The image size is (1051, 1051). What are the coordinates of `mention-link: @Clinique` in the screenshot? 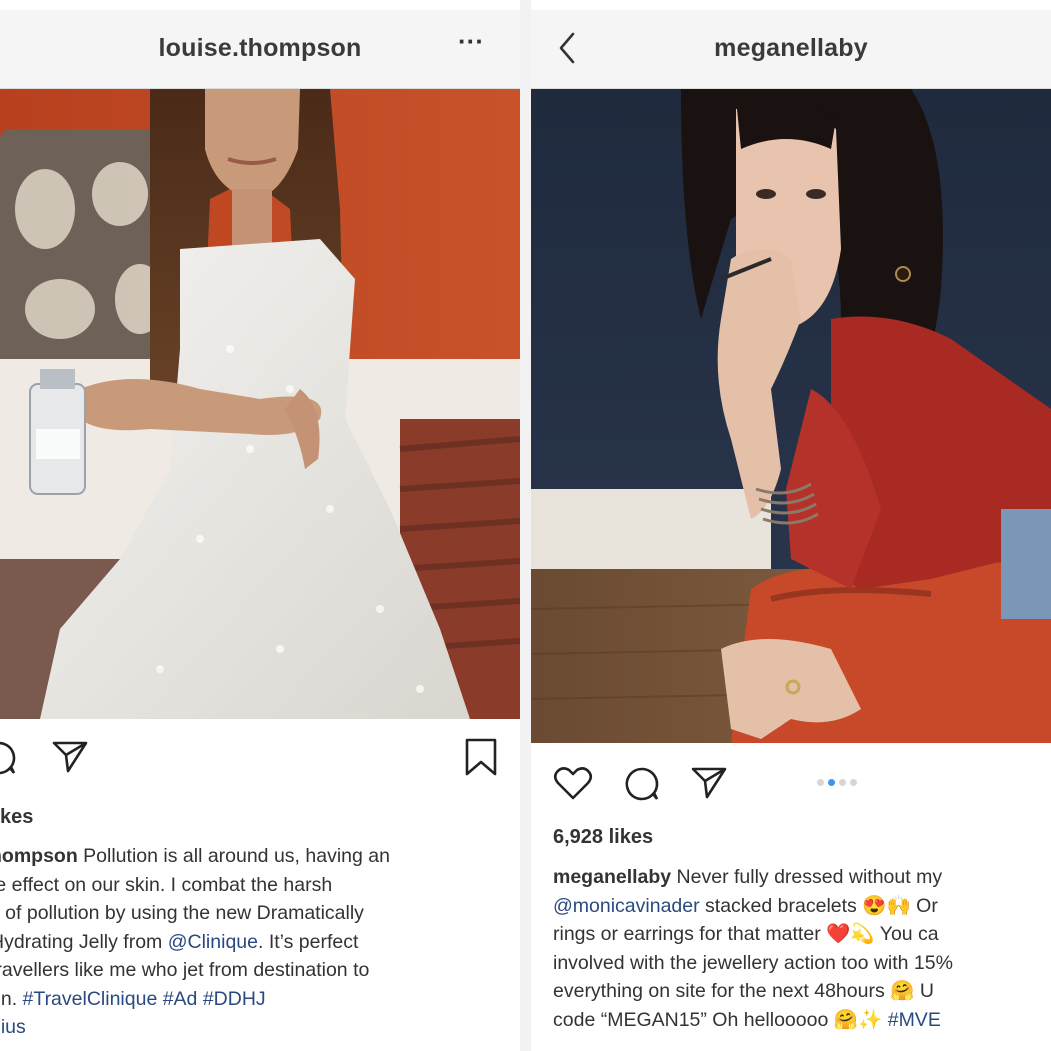 It's located at (213, 942).